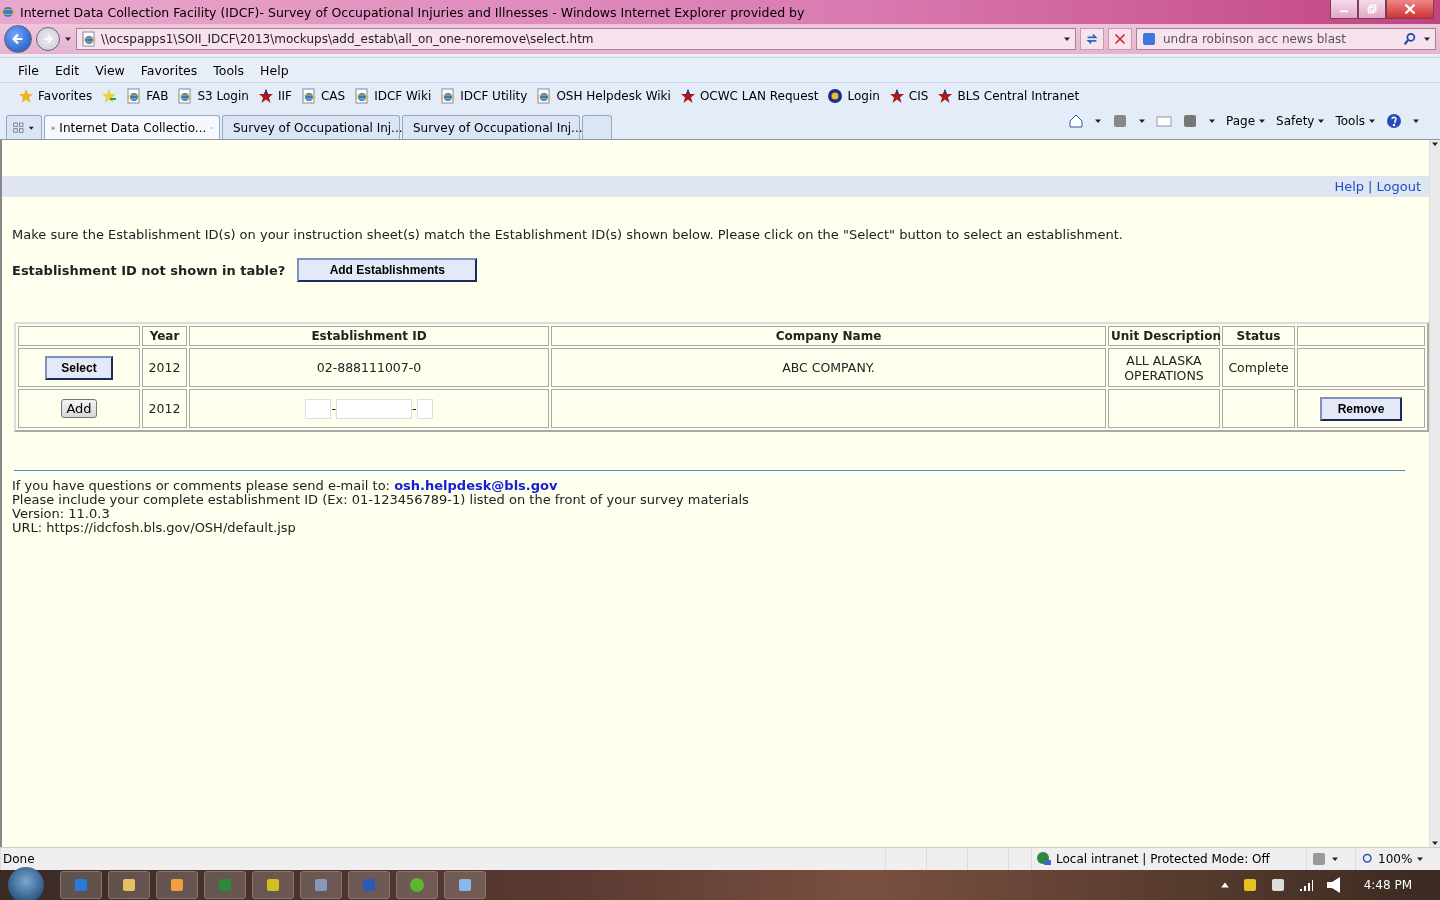  What do you see at coordinates (154, 528) in the screenshot?
I see `footer-text: URL: https://idcfosh.bls.gov/OSH/default.jsp` at bounding box center [154, 528].